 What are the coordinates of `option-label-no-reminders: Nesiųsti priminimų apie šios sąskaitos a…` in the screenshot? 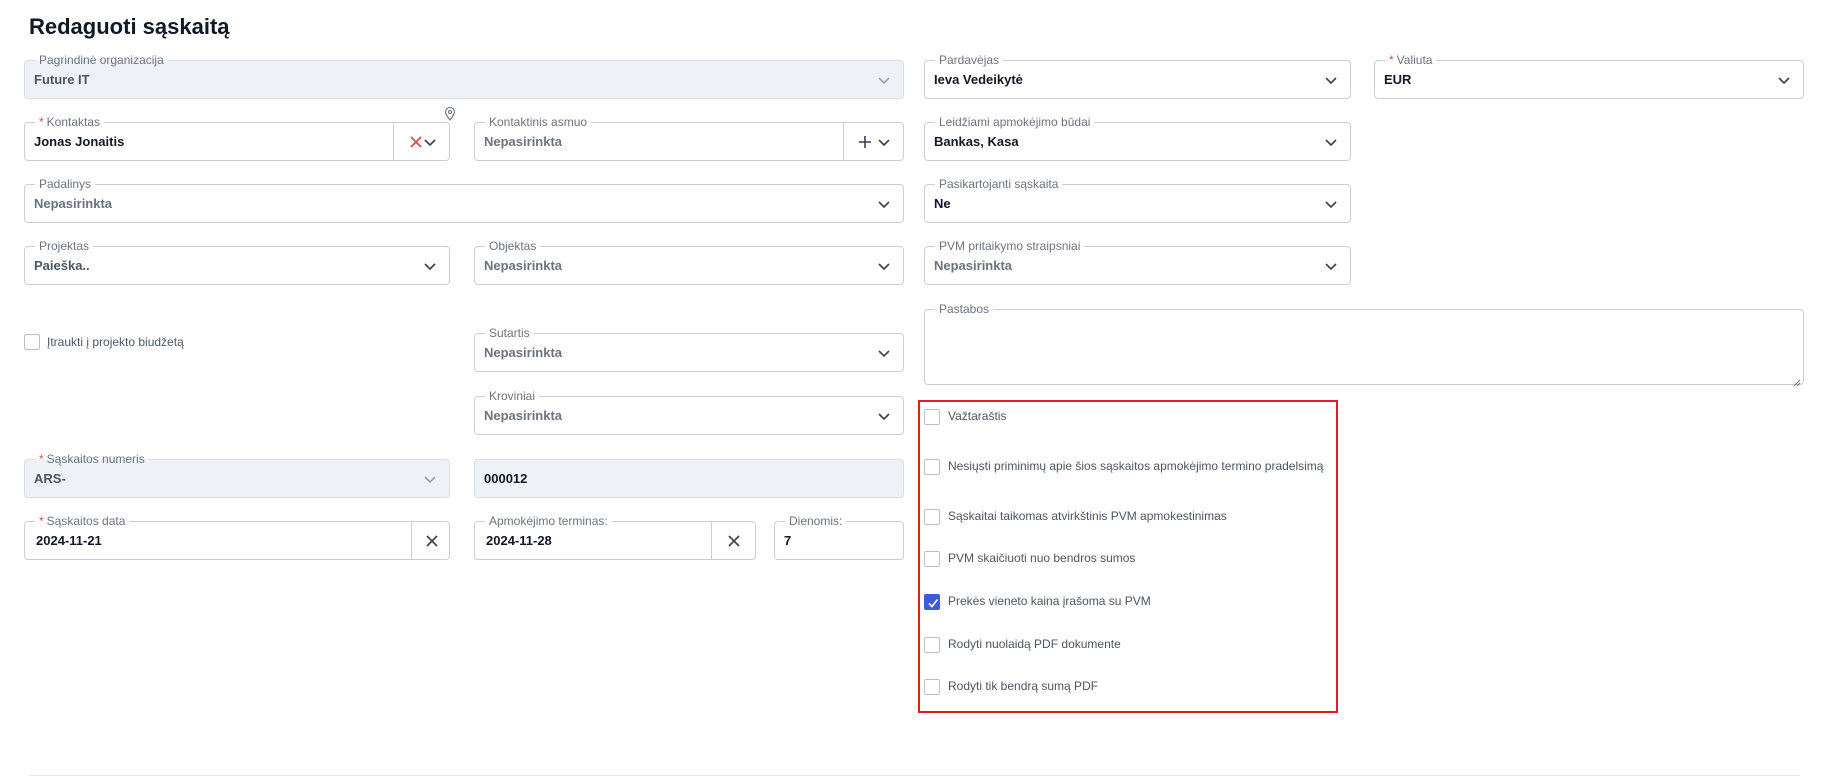 It's located at (1136, 466).